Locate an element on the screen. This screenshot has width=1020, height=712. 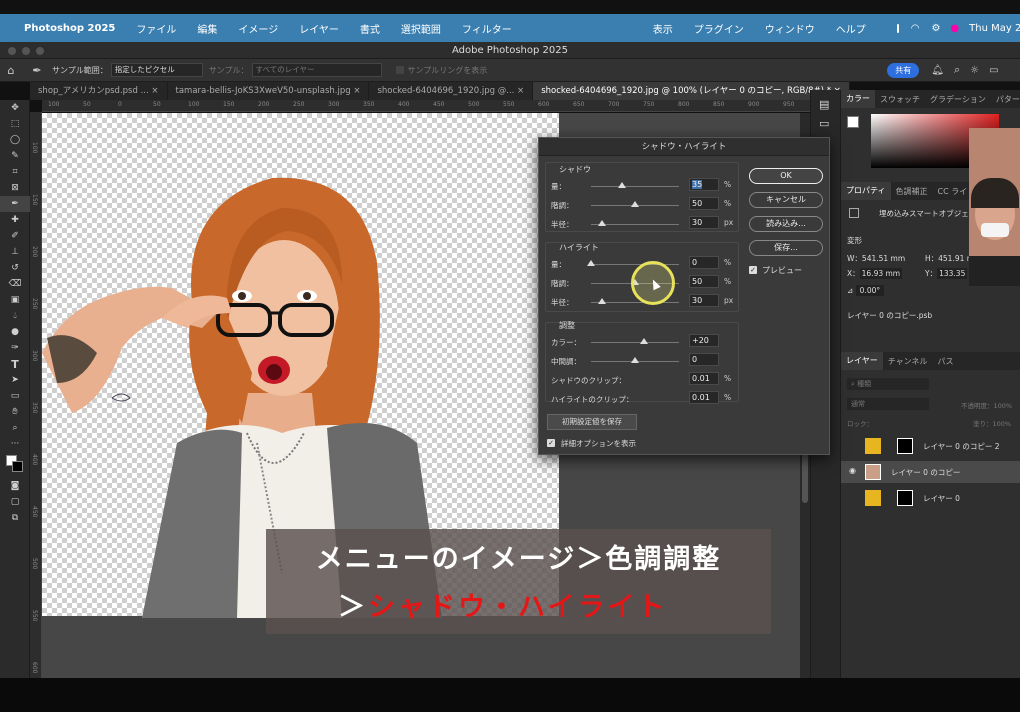
path-select-icon: ➤ is located at coordinates (15, 380).